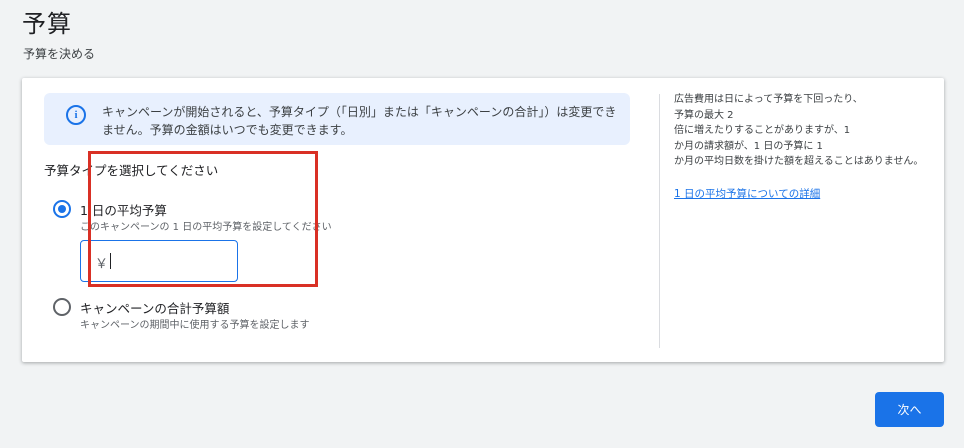 Image resolution: width=964 pixels, height=448 pixels. Describe the element at coordinates (195, 325) in the screenshot. I see `total-budget-description: キャンペーンの期間中に使用する予算を設定します` at that location.